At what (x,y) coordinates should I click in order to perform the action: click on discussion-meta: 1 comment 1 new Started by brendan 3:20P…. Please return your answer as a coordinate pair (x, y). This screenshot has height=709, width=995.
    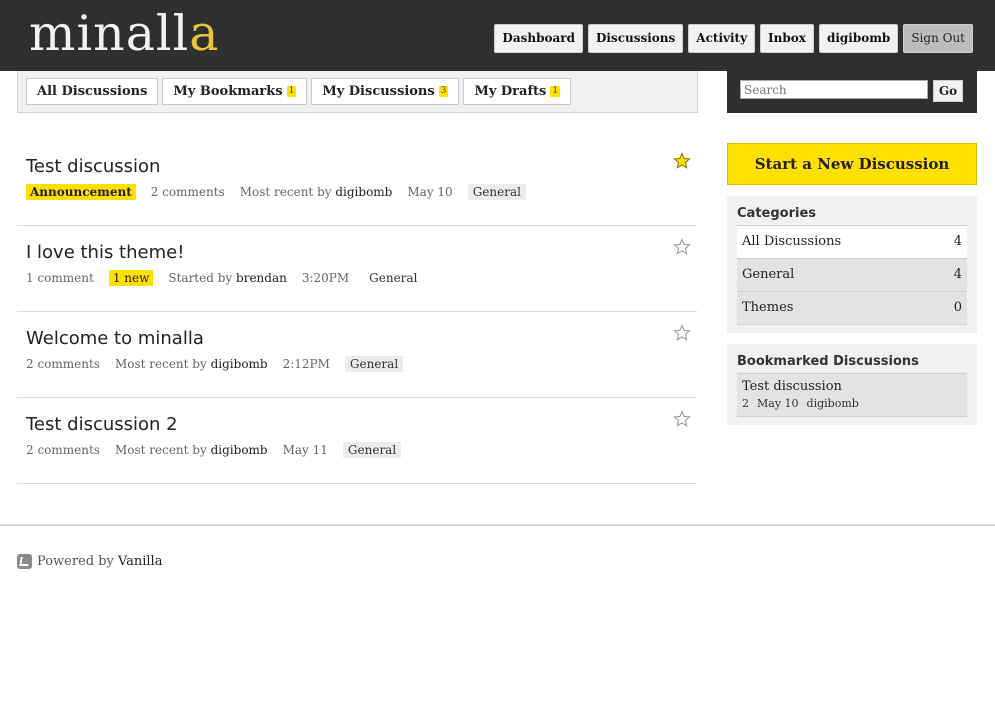
    Looking at the image, I should click on (224, 278).